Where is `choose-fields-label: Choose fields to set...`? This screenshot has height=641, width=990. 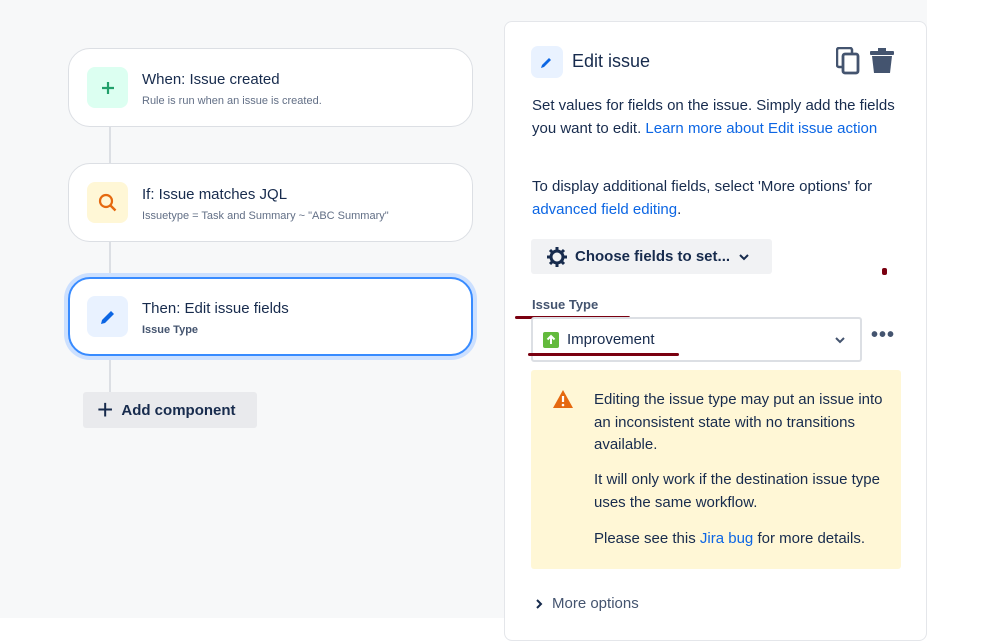 choose-fields-label: Choose fields to set... is located at coordinates (653, 256).